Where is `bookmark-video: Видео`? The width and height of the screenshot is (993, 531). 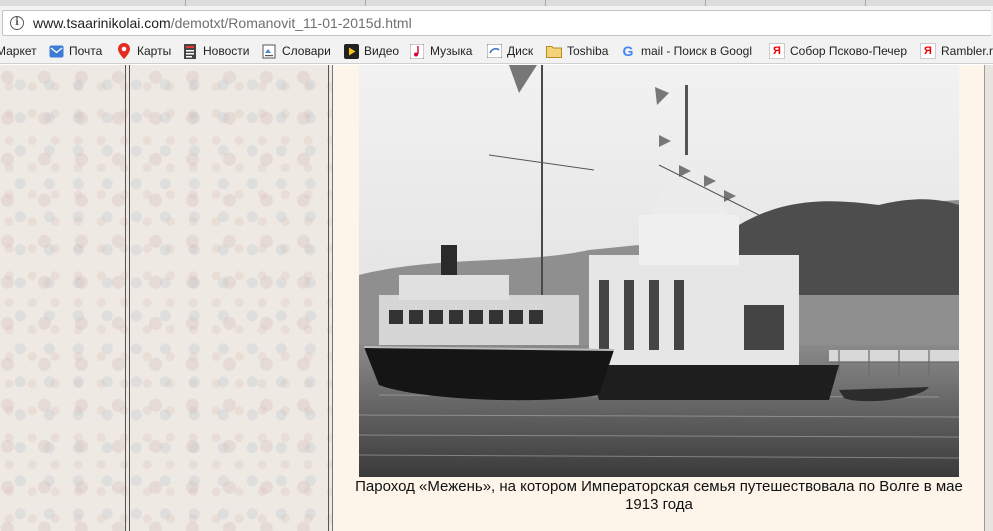 bookmark-video: Видео is located at coordinates (371, 51).